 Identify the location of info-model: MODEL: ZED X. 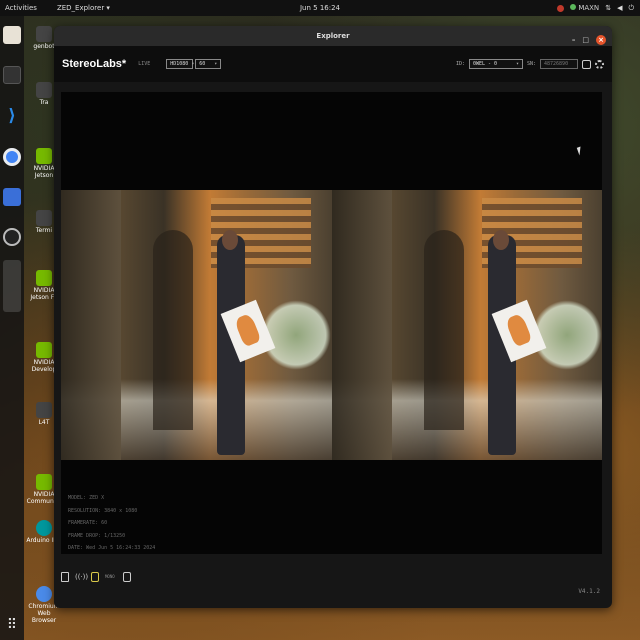
(86, 498).